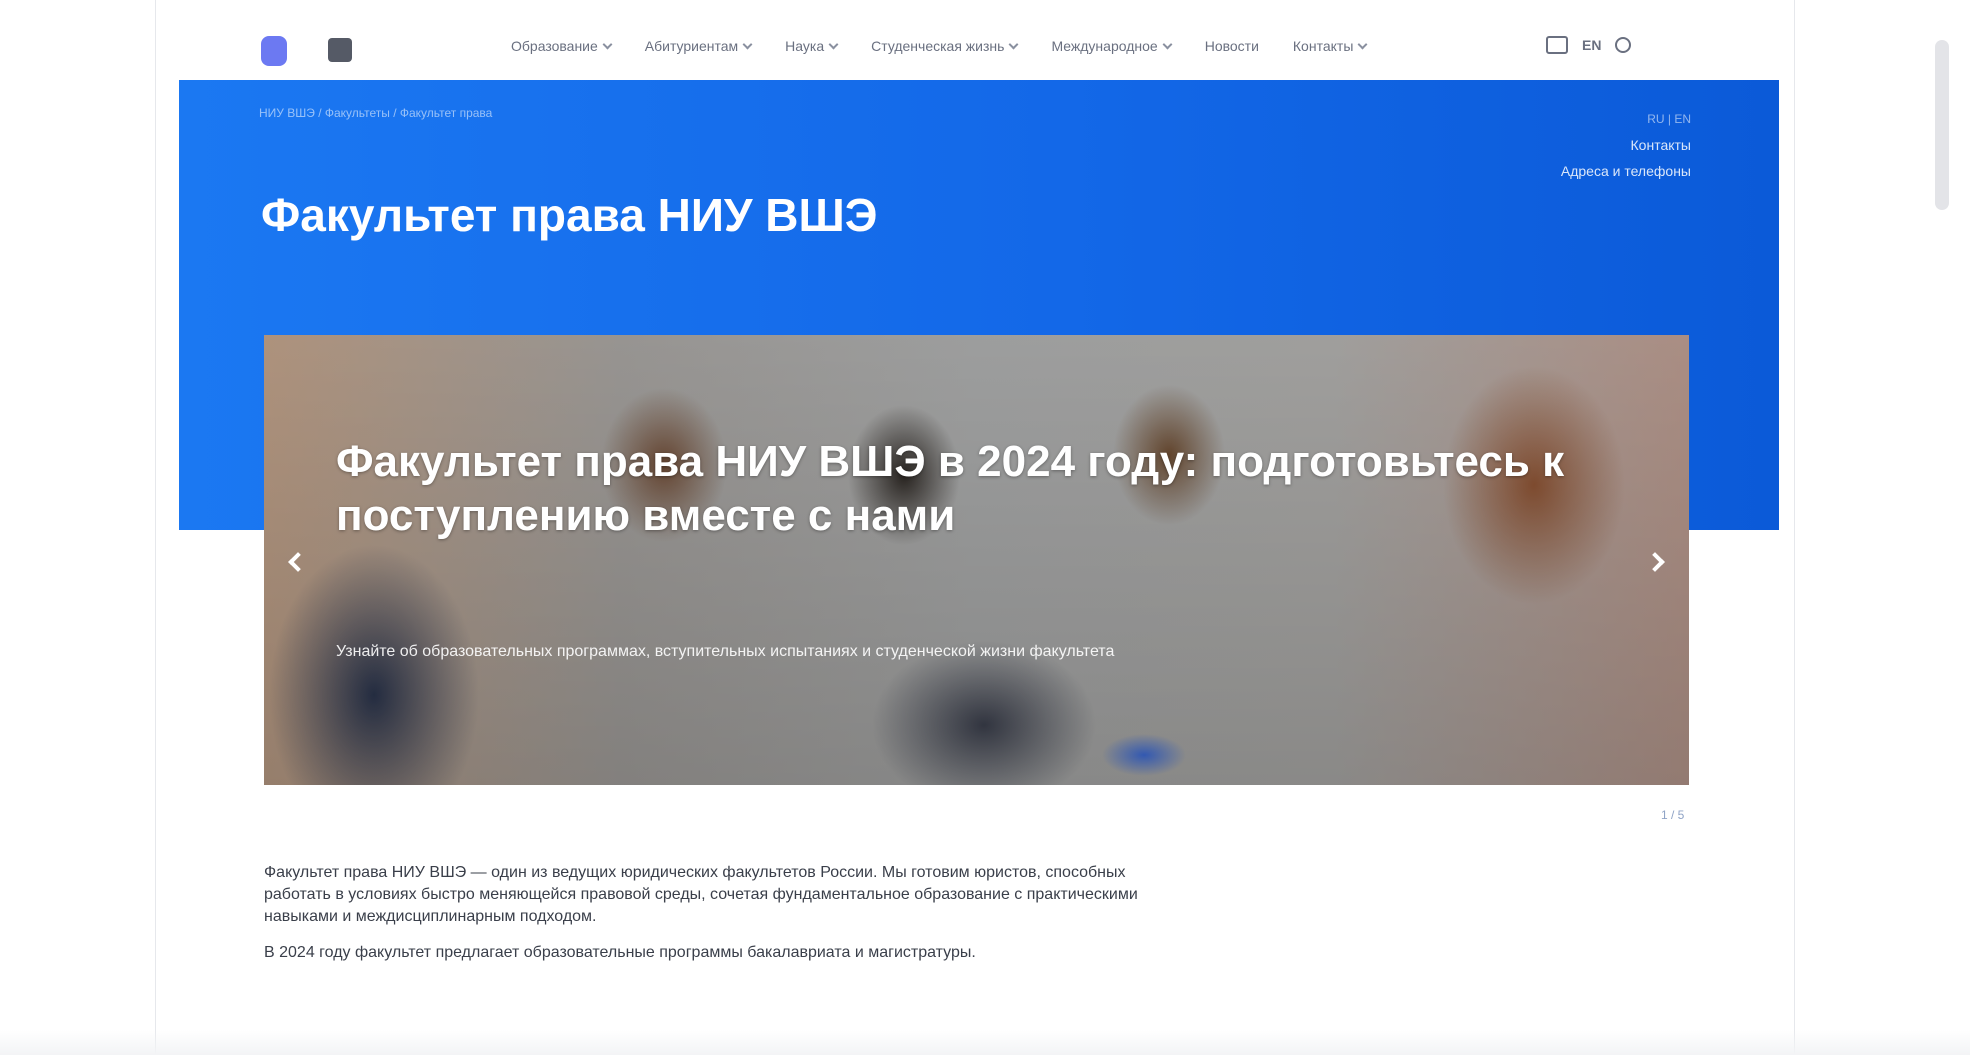 This screenshot has width=1970, height=1055. I want to click on nav-item-label: Абитуриентам, so click(691, 46).